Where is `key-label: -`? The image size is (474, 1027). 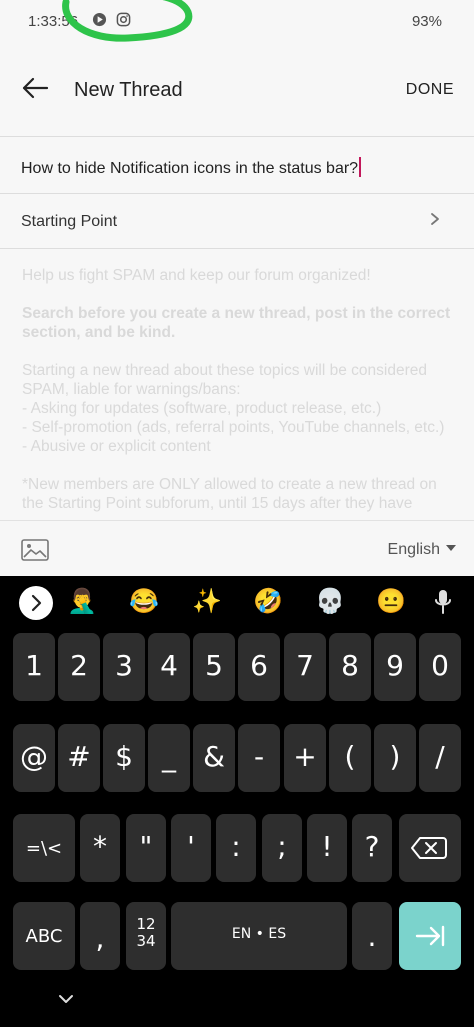
key-label: - is located at coordinates (259, 756).